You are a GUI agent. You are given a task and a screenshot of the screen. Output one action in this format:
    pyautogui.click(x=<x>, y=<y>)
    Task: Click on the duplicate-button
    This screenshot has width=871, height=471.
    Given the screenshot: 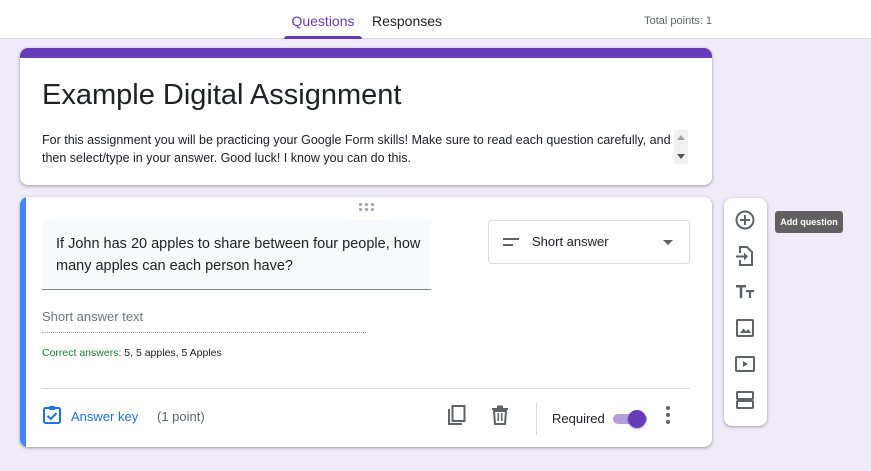 What is the action you would take?
    pyautogui.click(x=456, y=416)
    